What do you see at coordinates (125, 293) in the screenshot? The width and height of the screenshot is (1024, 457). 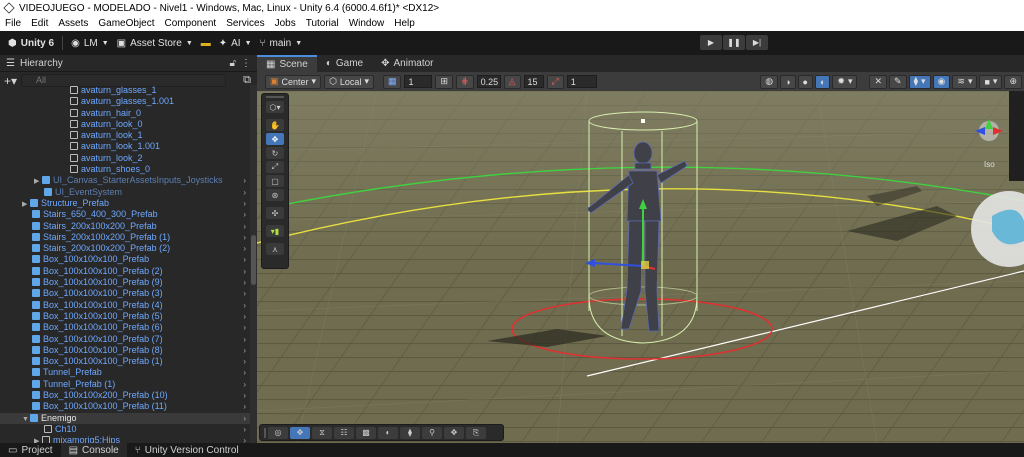 I see `hierarchy-row: Box_100x100x100_Prefab (3) ›` at bounding box center [125, 293].